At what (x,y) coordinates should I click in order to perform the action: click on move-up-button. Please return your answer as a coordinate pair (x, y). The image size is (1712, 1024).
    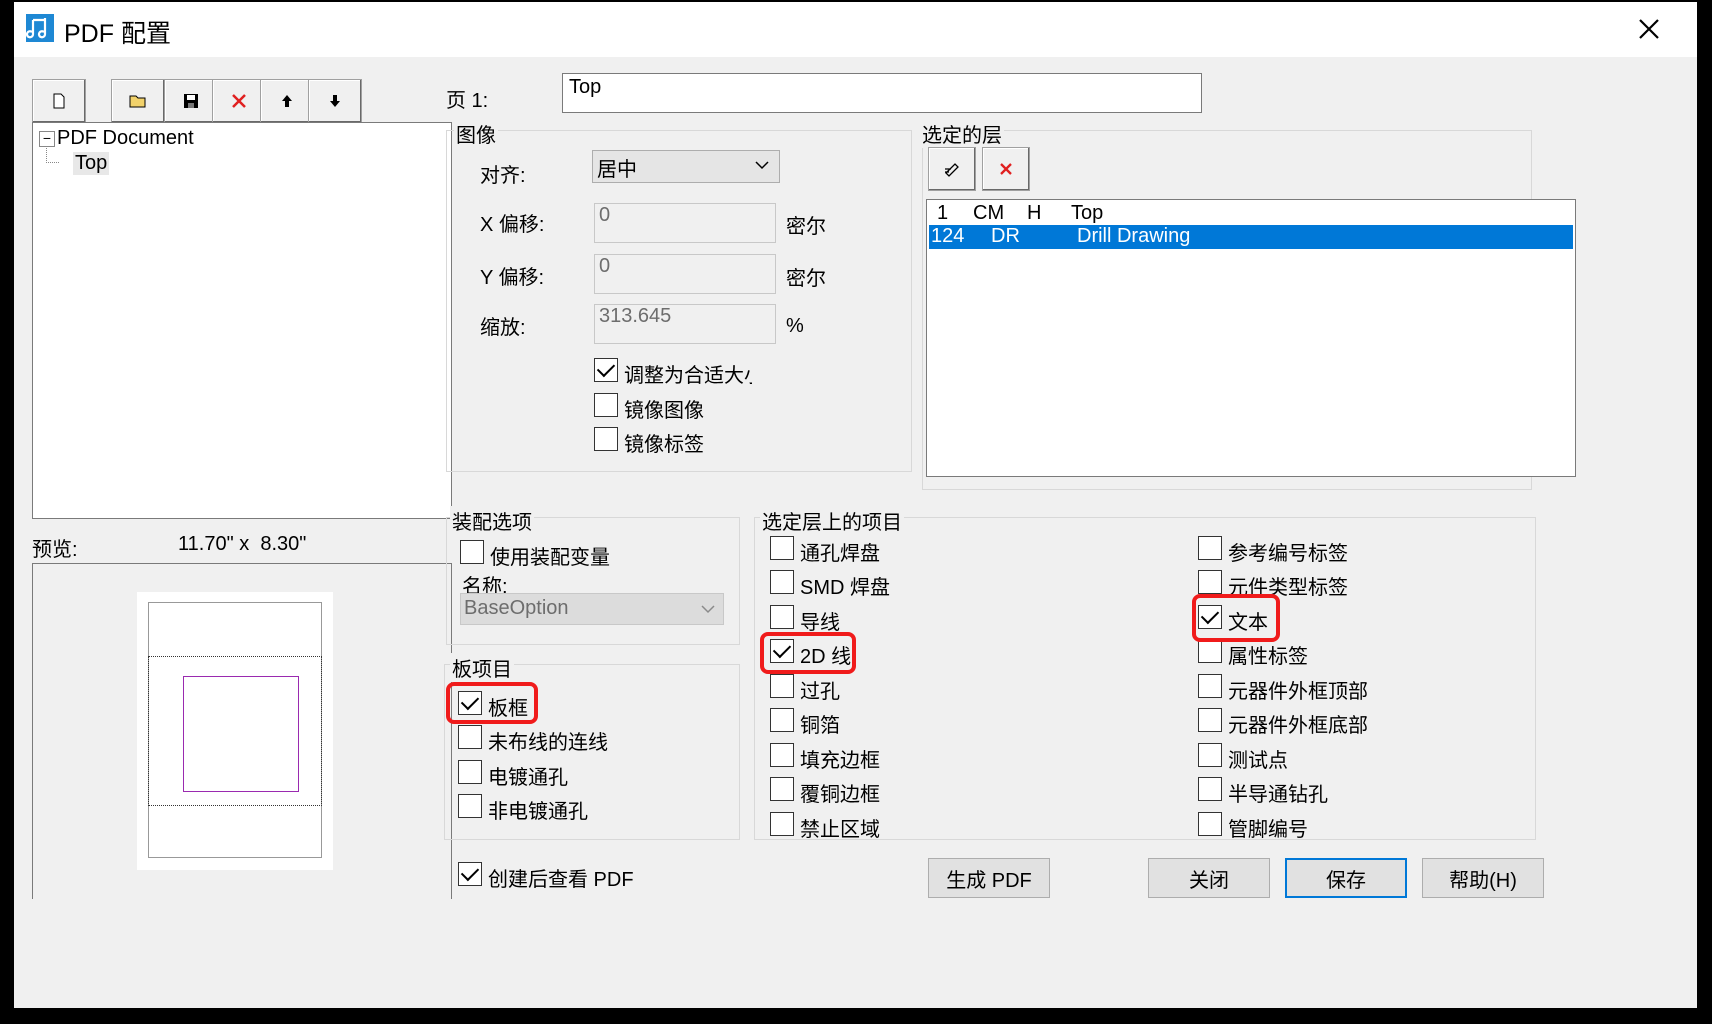
    Looking at the image, I should click on (287, 101).